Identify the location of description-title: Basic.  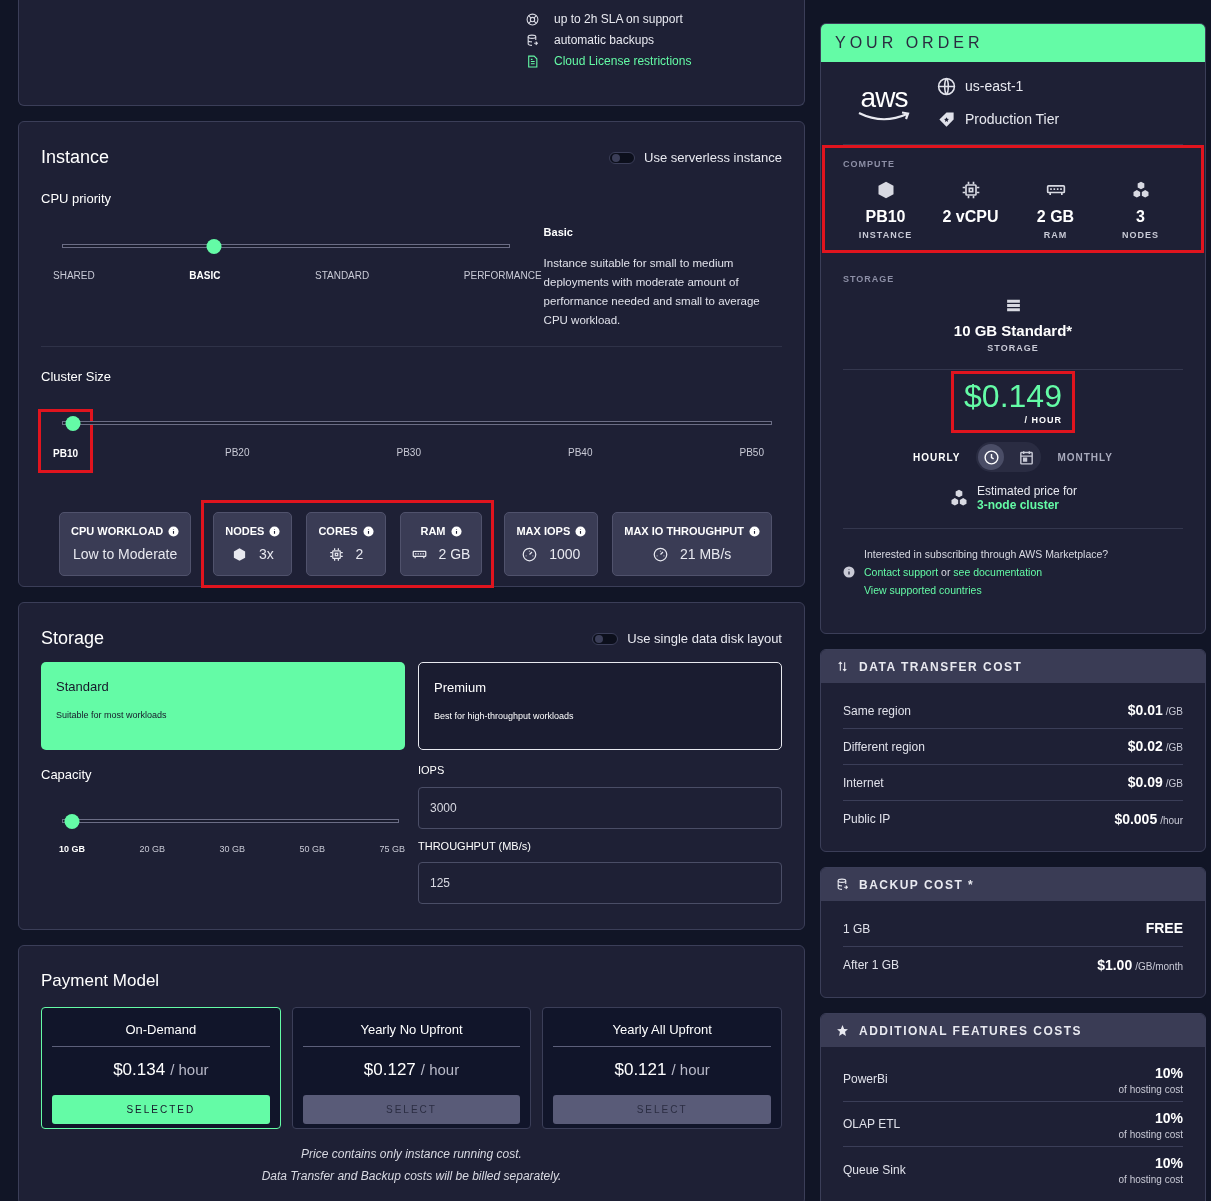
(558, 232).